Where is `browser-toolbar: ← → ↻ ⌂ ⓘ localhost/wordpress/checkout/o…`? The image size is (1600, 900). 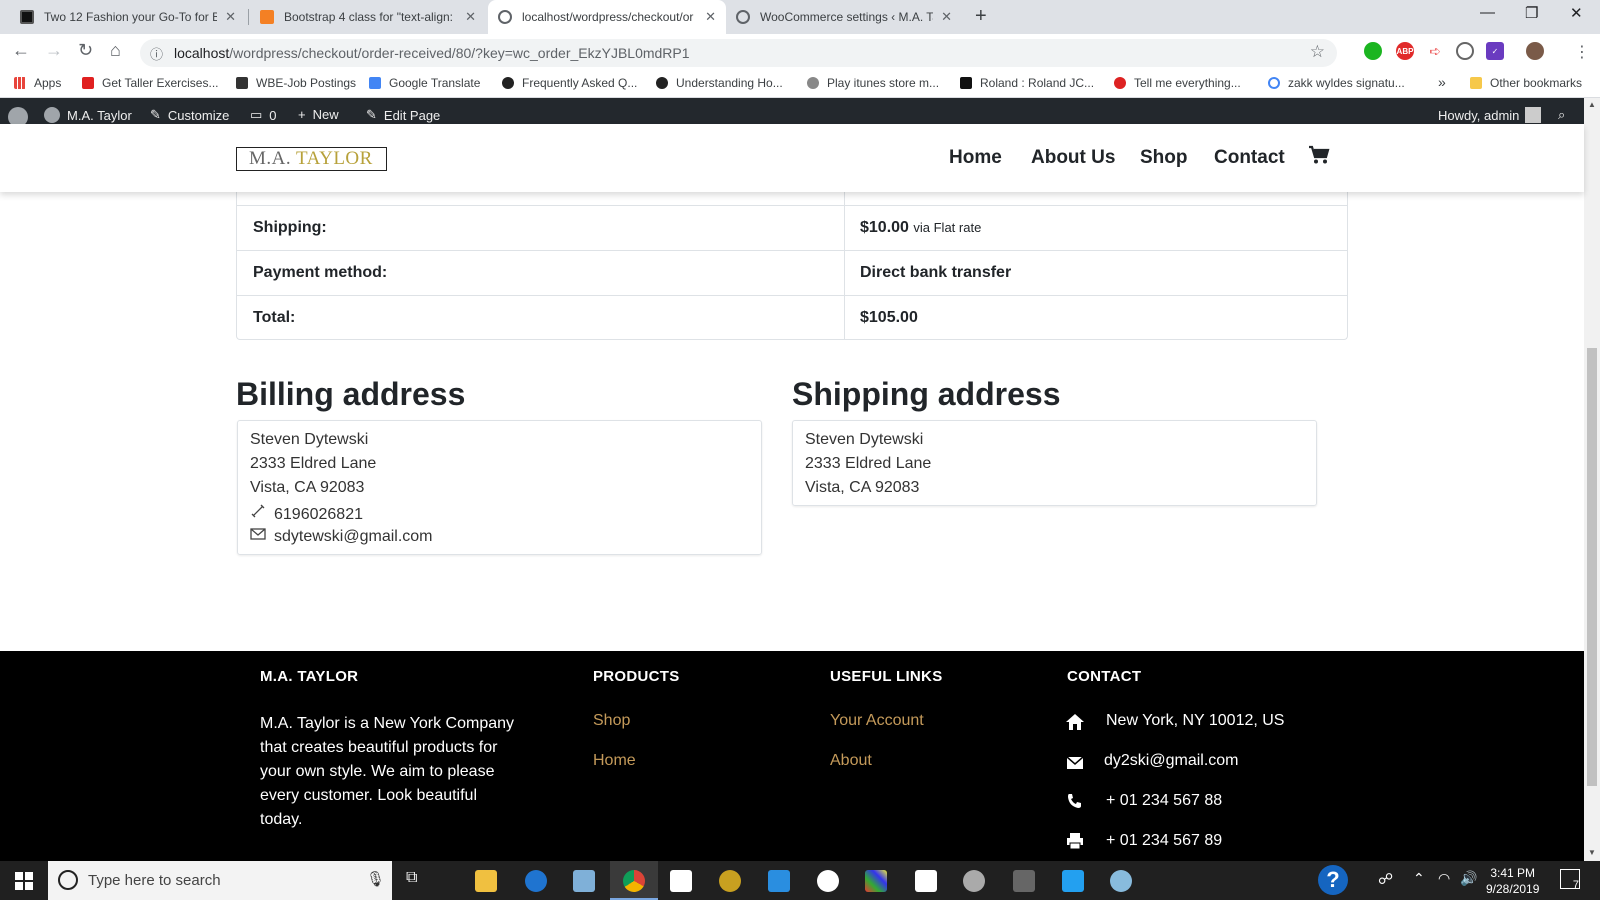
browser-toolbar: ← → ↻ ⌂ ⓘ localhost/wordpress/checkout/o… is located at coordinates (800, 52).